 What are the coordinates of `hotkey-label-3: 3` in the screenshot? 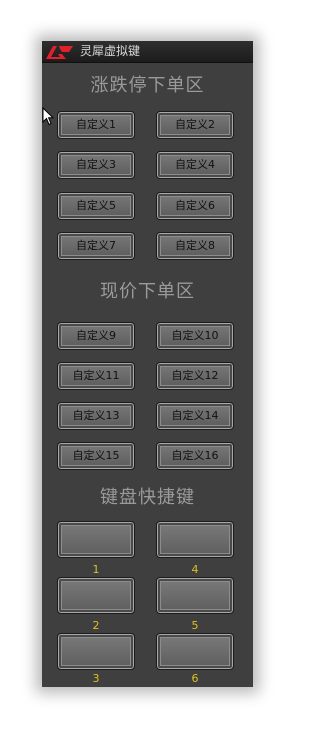 It's located at (96, 678).